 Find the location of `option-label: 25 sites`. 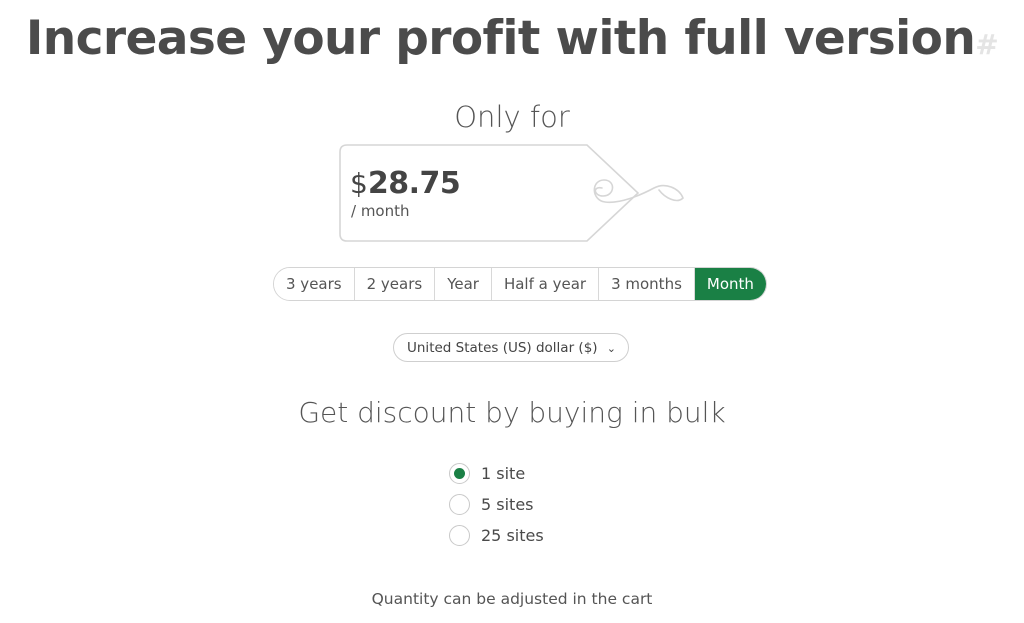

option-label: 25 sites is located at coordinates (512, 535).